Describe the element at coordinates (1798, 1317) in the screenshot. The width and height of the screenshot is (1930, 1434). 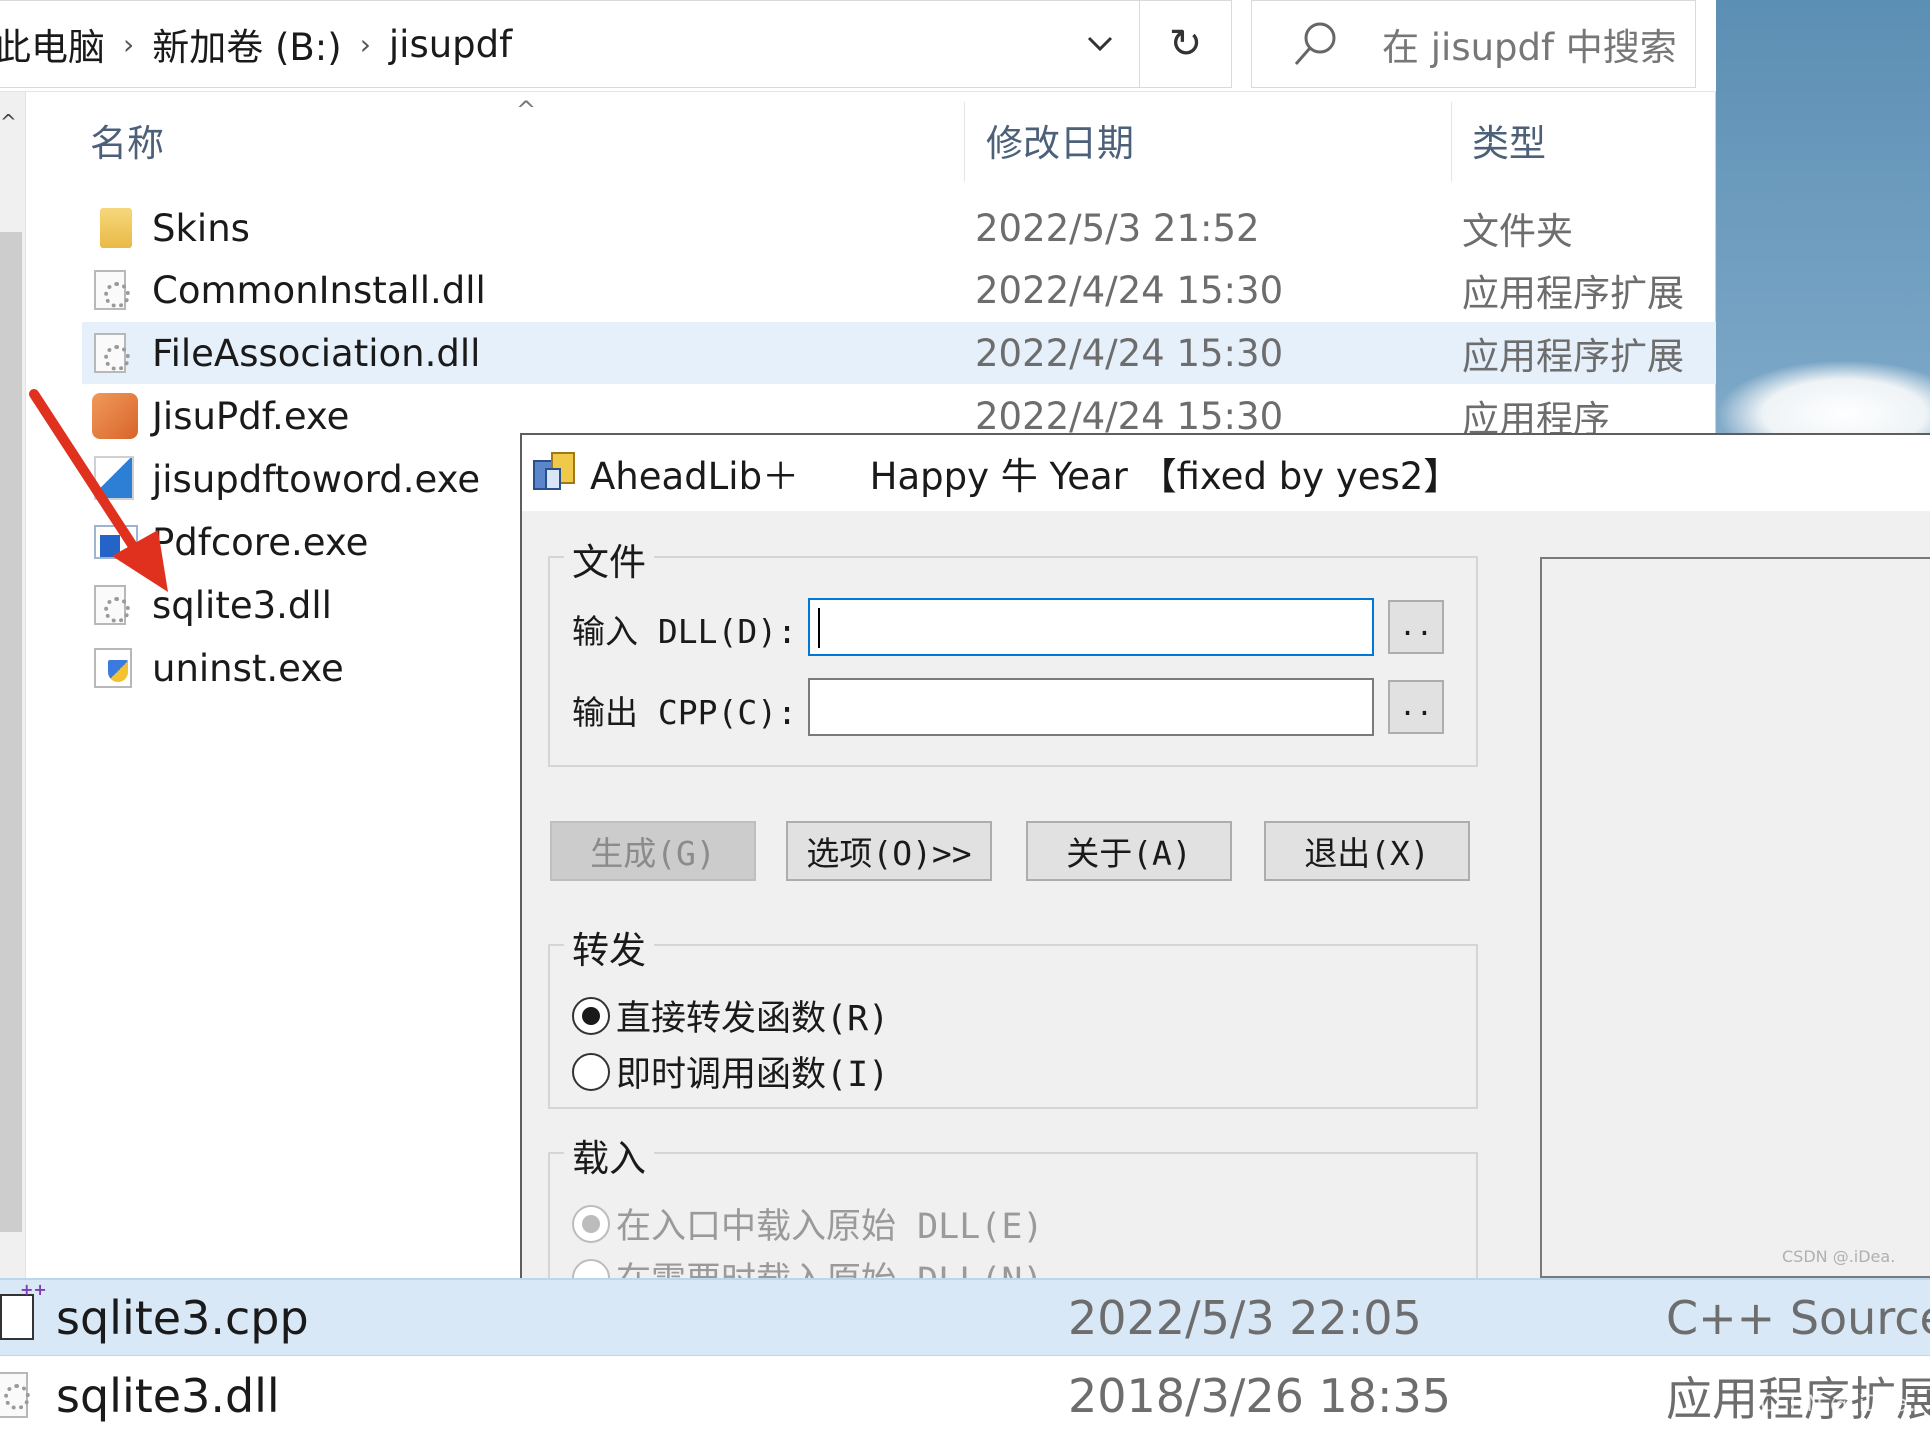
I see `file-type: C++ Source` at that location.